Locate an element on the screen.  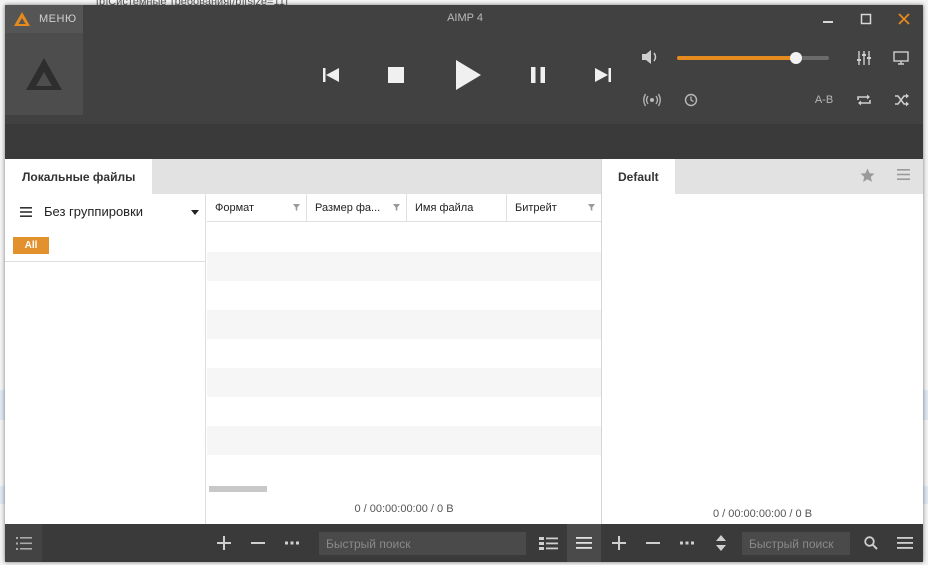
tab-local-files: Локальные файлы is located at coordinates (79, 176).